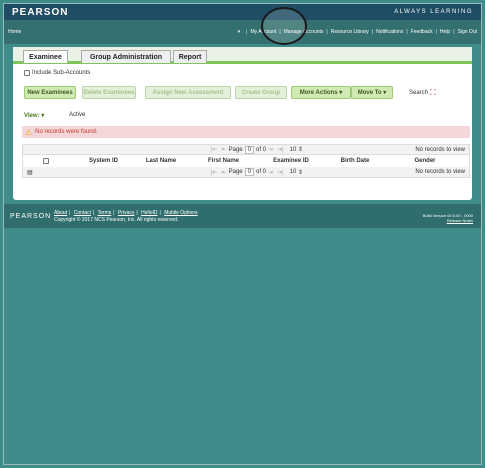 This screenshot has width=485, height=468. Describe the element at coordinates (32, 116) in the screenshot. I see `view-label: View:` at that location.